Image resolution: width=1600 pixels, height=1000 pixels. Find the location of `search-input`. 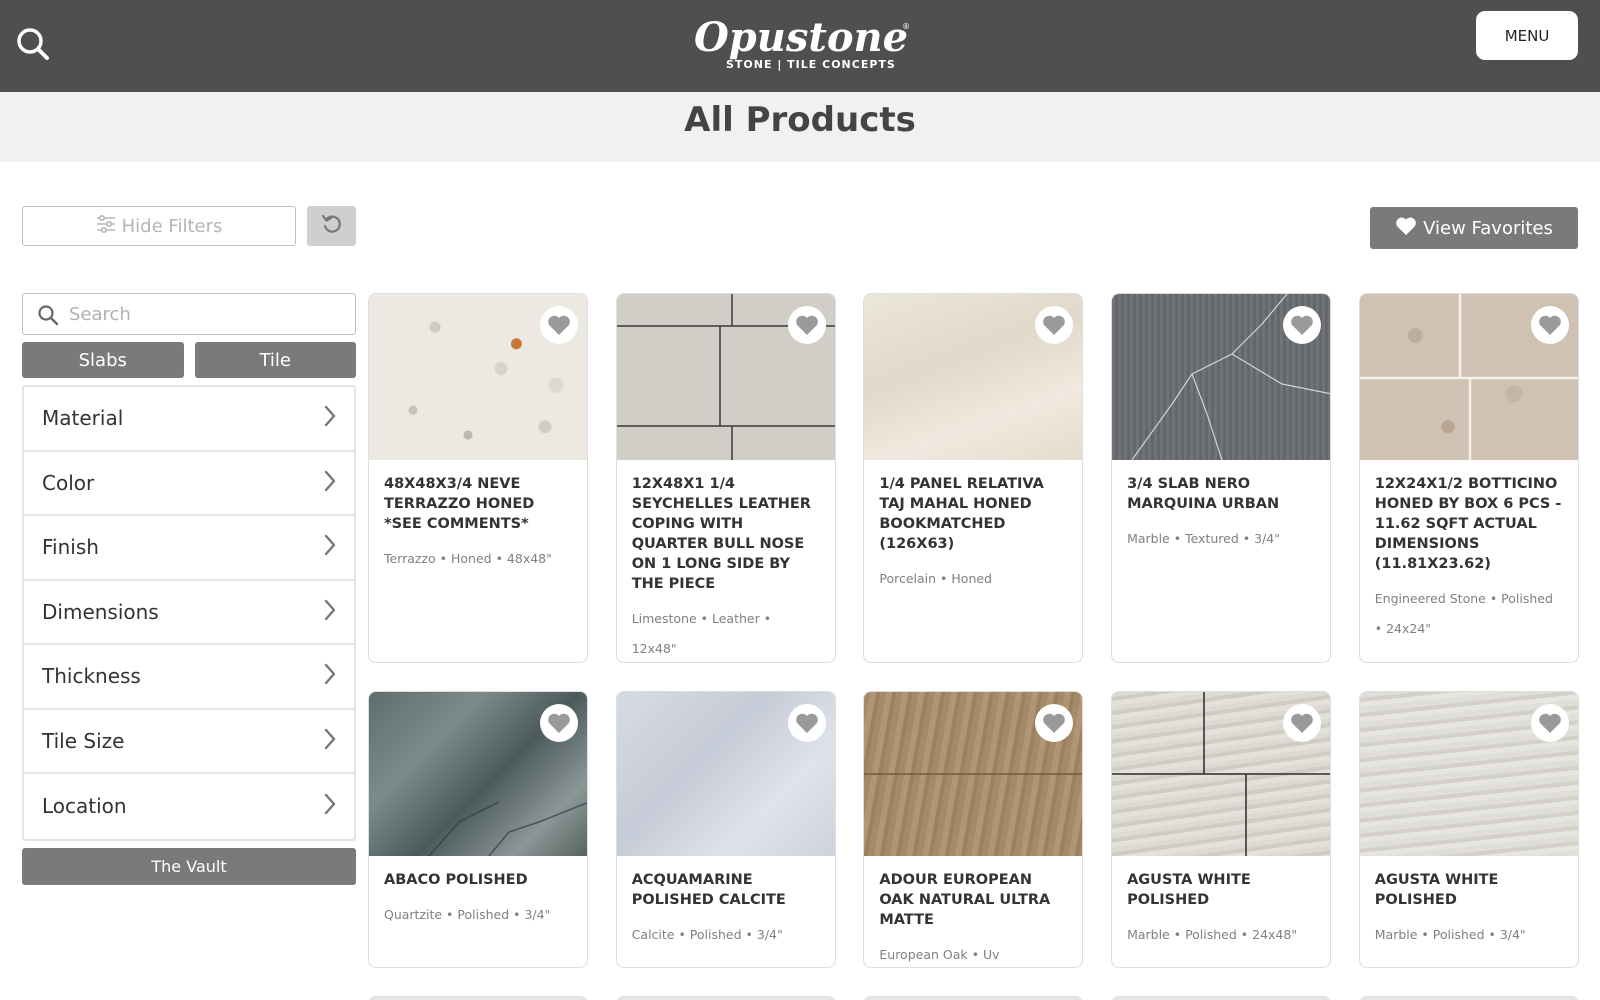

search-input is located at coordinates (204, 314).